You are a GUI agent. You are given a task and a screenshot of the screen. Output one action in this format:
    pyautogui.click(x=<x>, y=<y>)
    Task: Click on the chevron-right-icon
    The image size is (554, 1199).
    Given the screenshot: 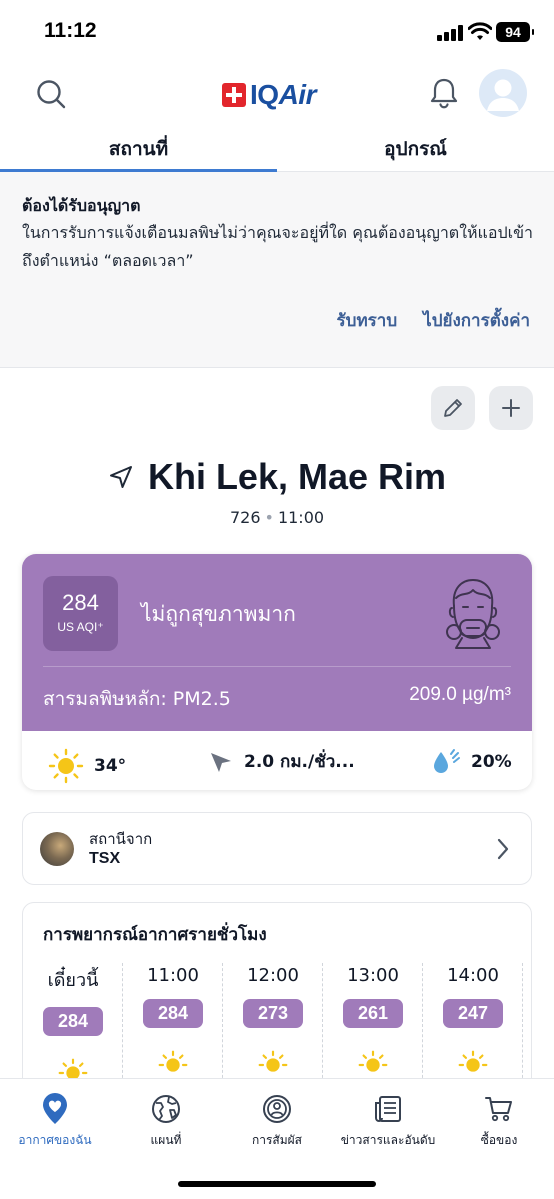 What is the action you would take?
    pyautogui.click(x=503, y=849)
    